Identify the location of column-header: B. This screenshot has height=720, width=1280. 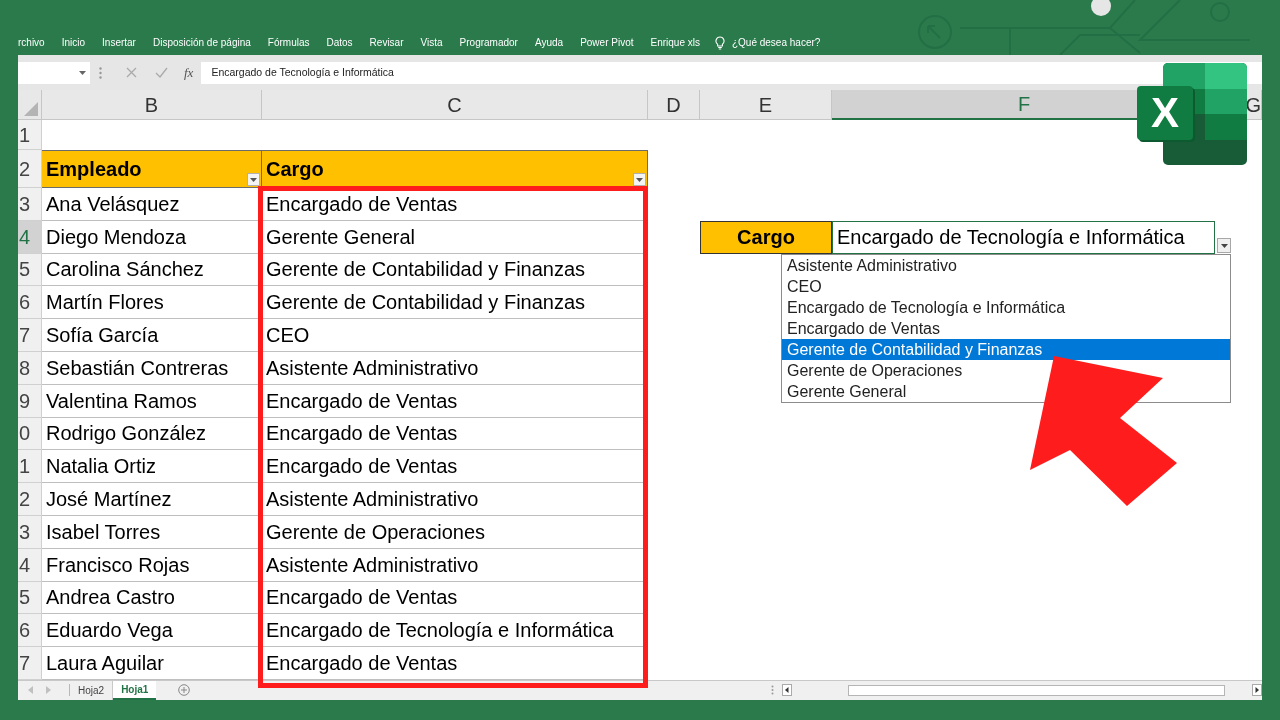
(151, 104).